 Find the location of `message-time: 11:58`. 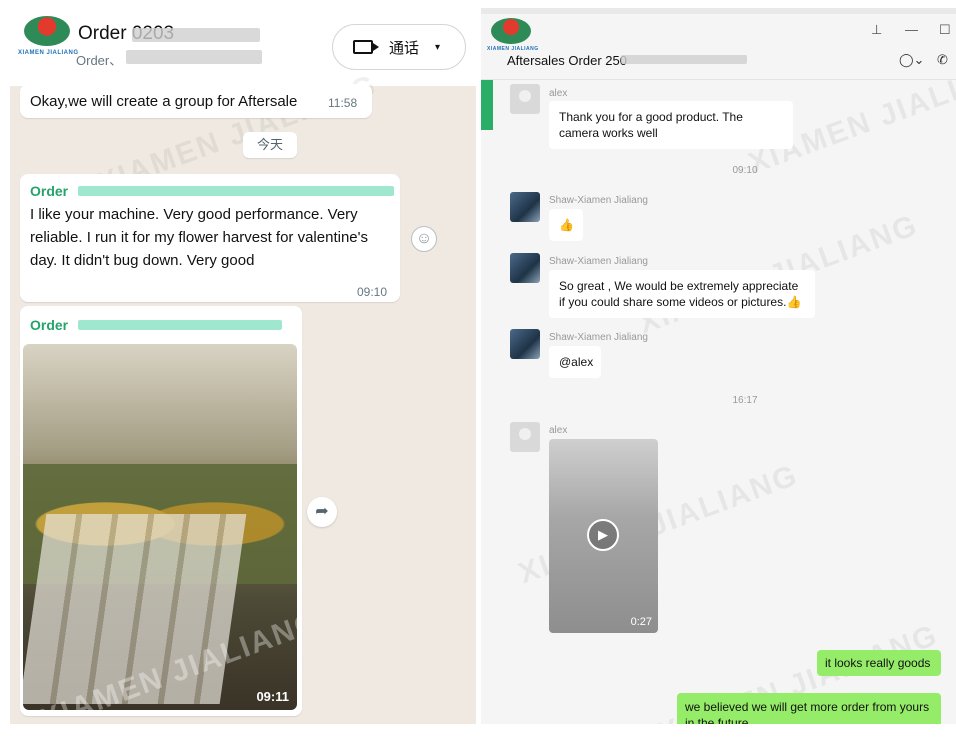

message-time: 11:58 is located at coordinates (343, 103).